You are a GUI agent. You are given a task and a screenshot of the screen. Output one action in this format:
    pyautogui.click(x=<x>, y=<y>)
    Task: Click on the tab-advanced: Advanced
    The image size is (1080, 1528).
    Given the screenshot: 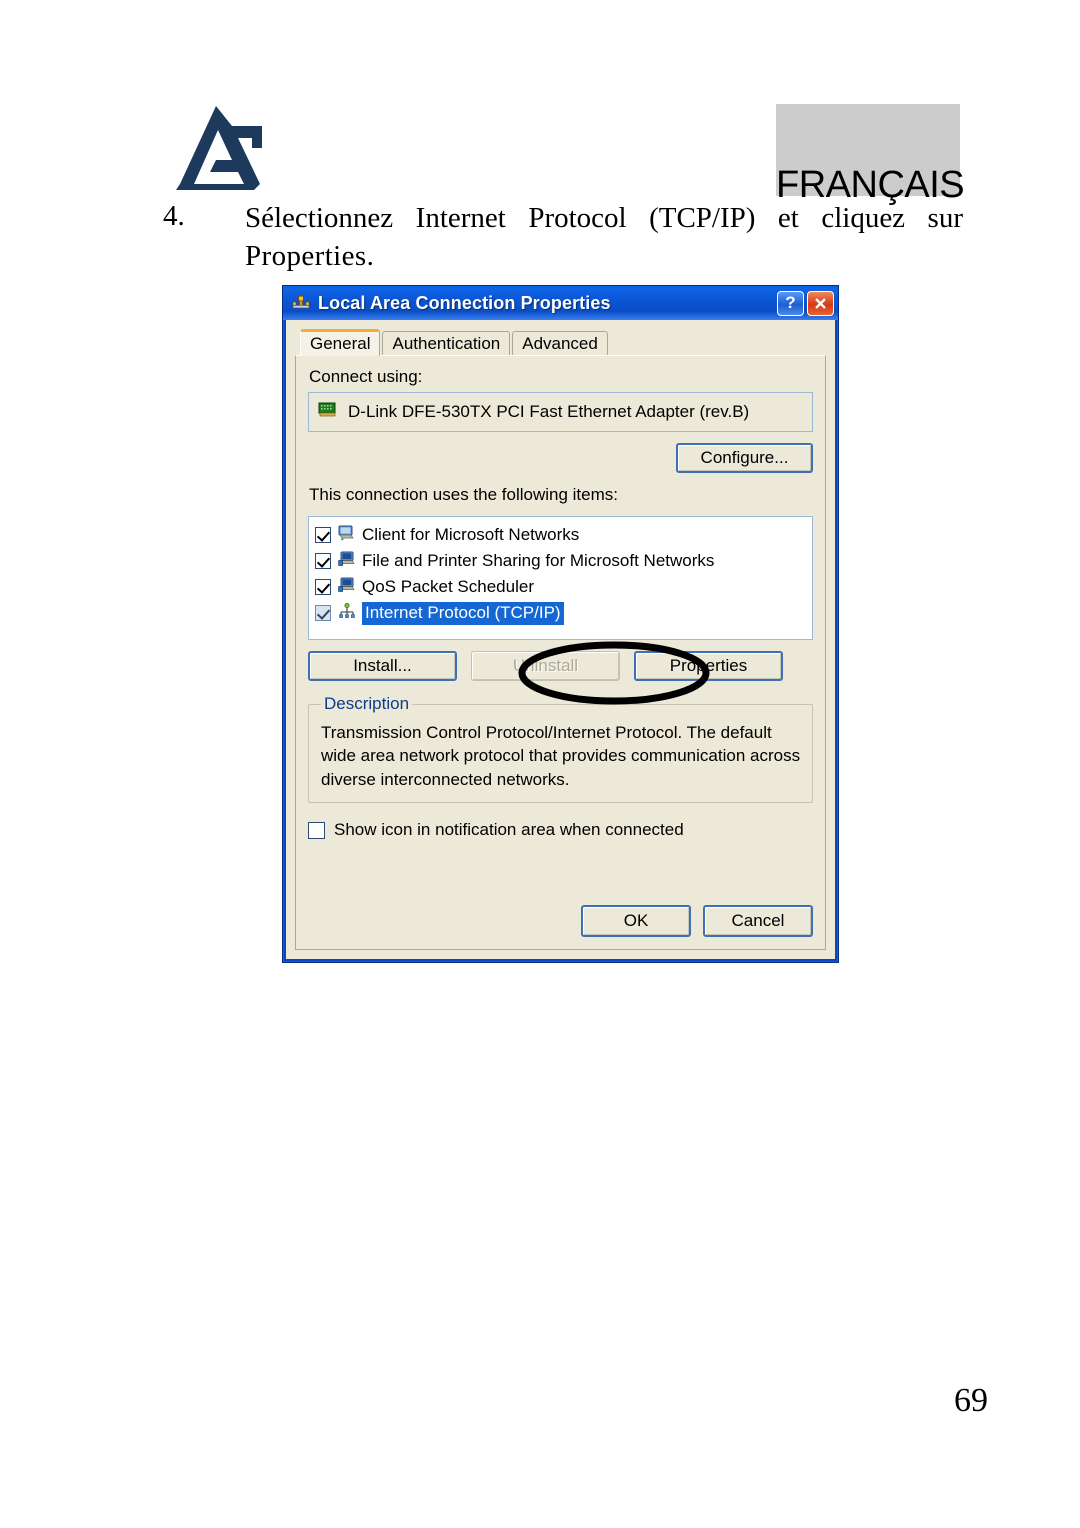 What is the action you would take?
    pyautogui.click(x=560, y=343)
    